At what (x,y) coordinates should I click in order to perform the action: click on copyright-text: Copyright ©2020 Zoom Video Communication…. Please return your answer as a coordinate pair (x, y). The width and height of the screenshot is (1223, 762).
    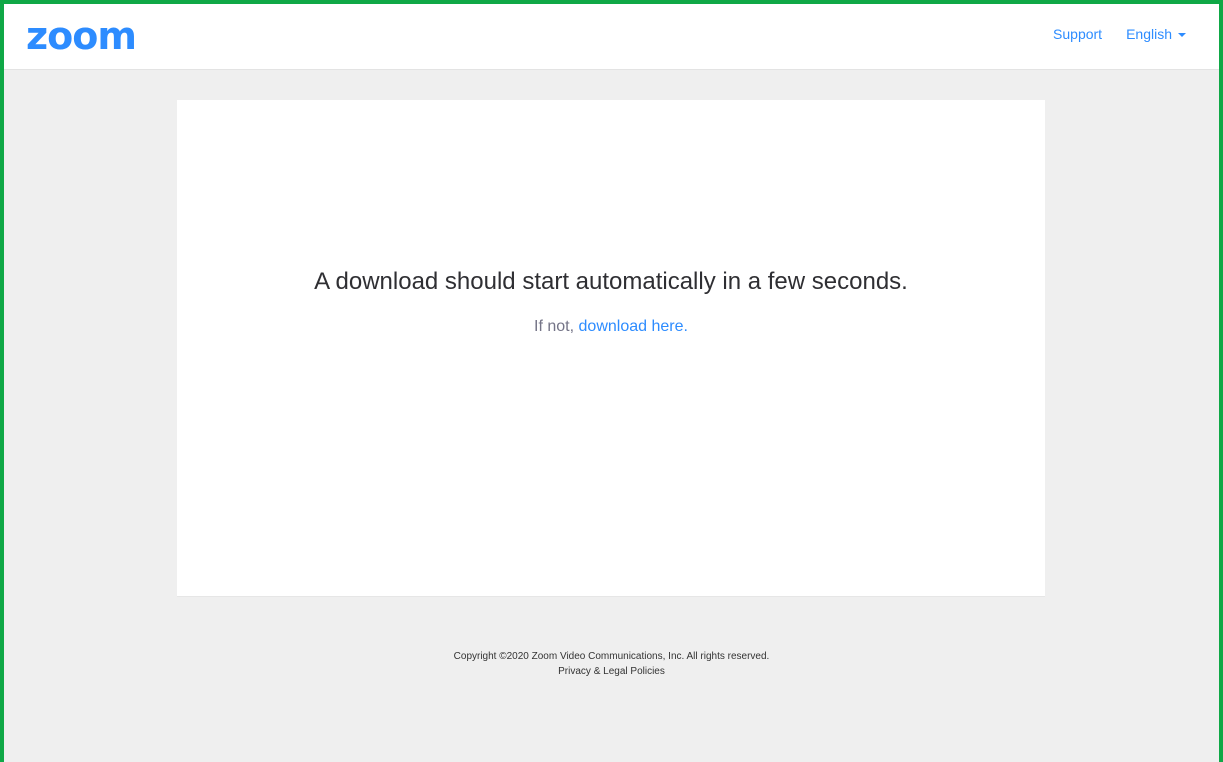
    Looking at the image, I should click on (611, 656).